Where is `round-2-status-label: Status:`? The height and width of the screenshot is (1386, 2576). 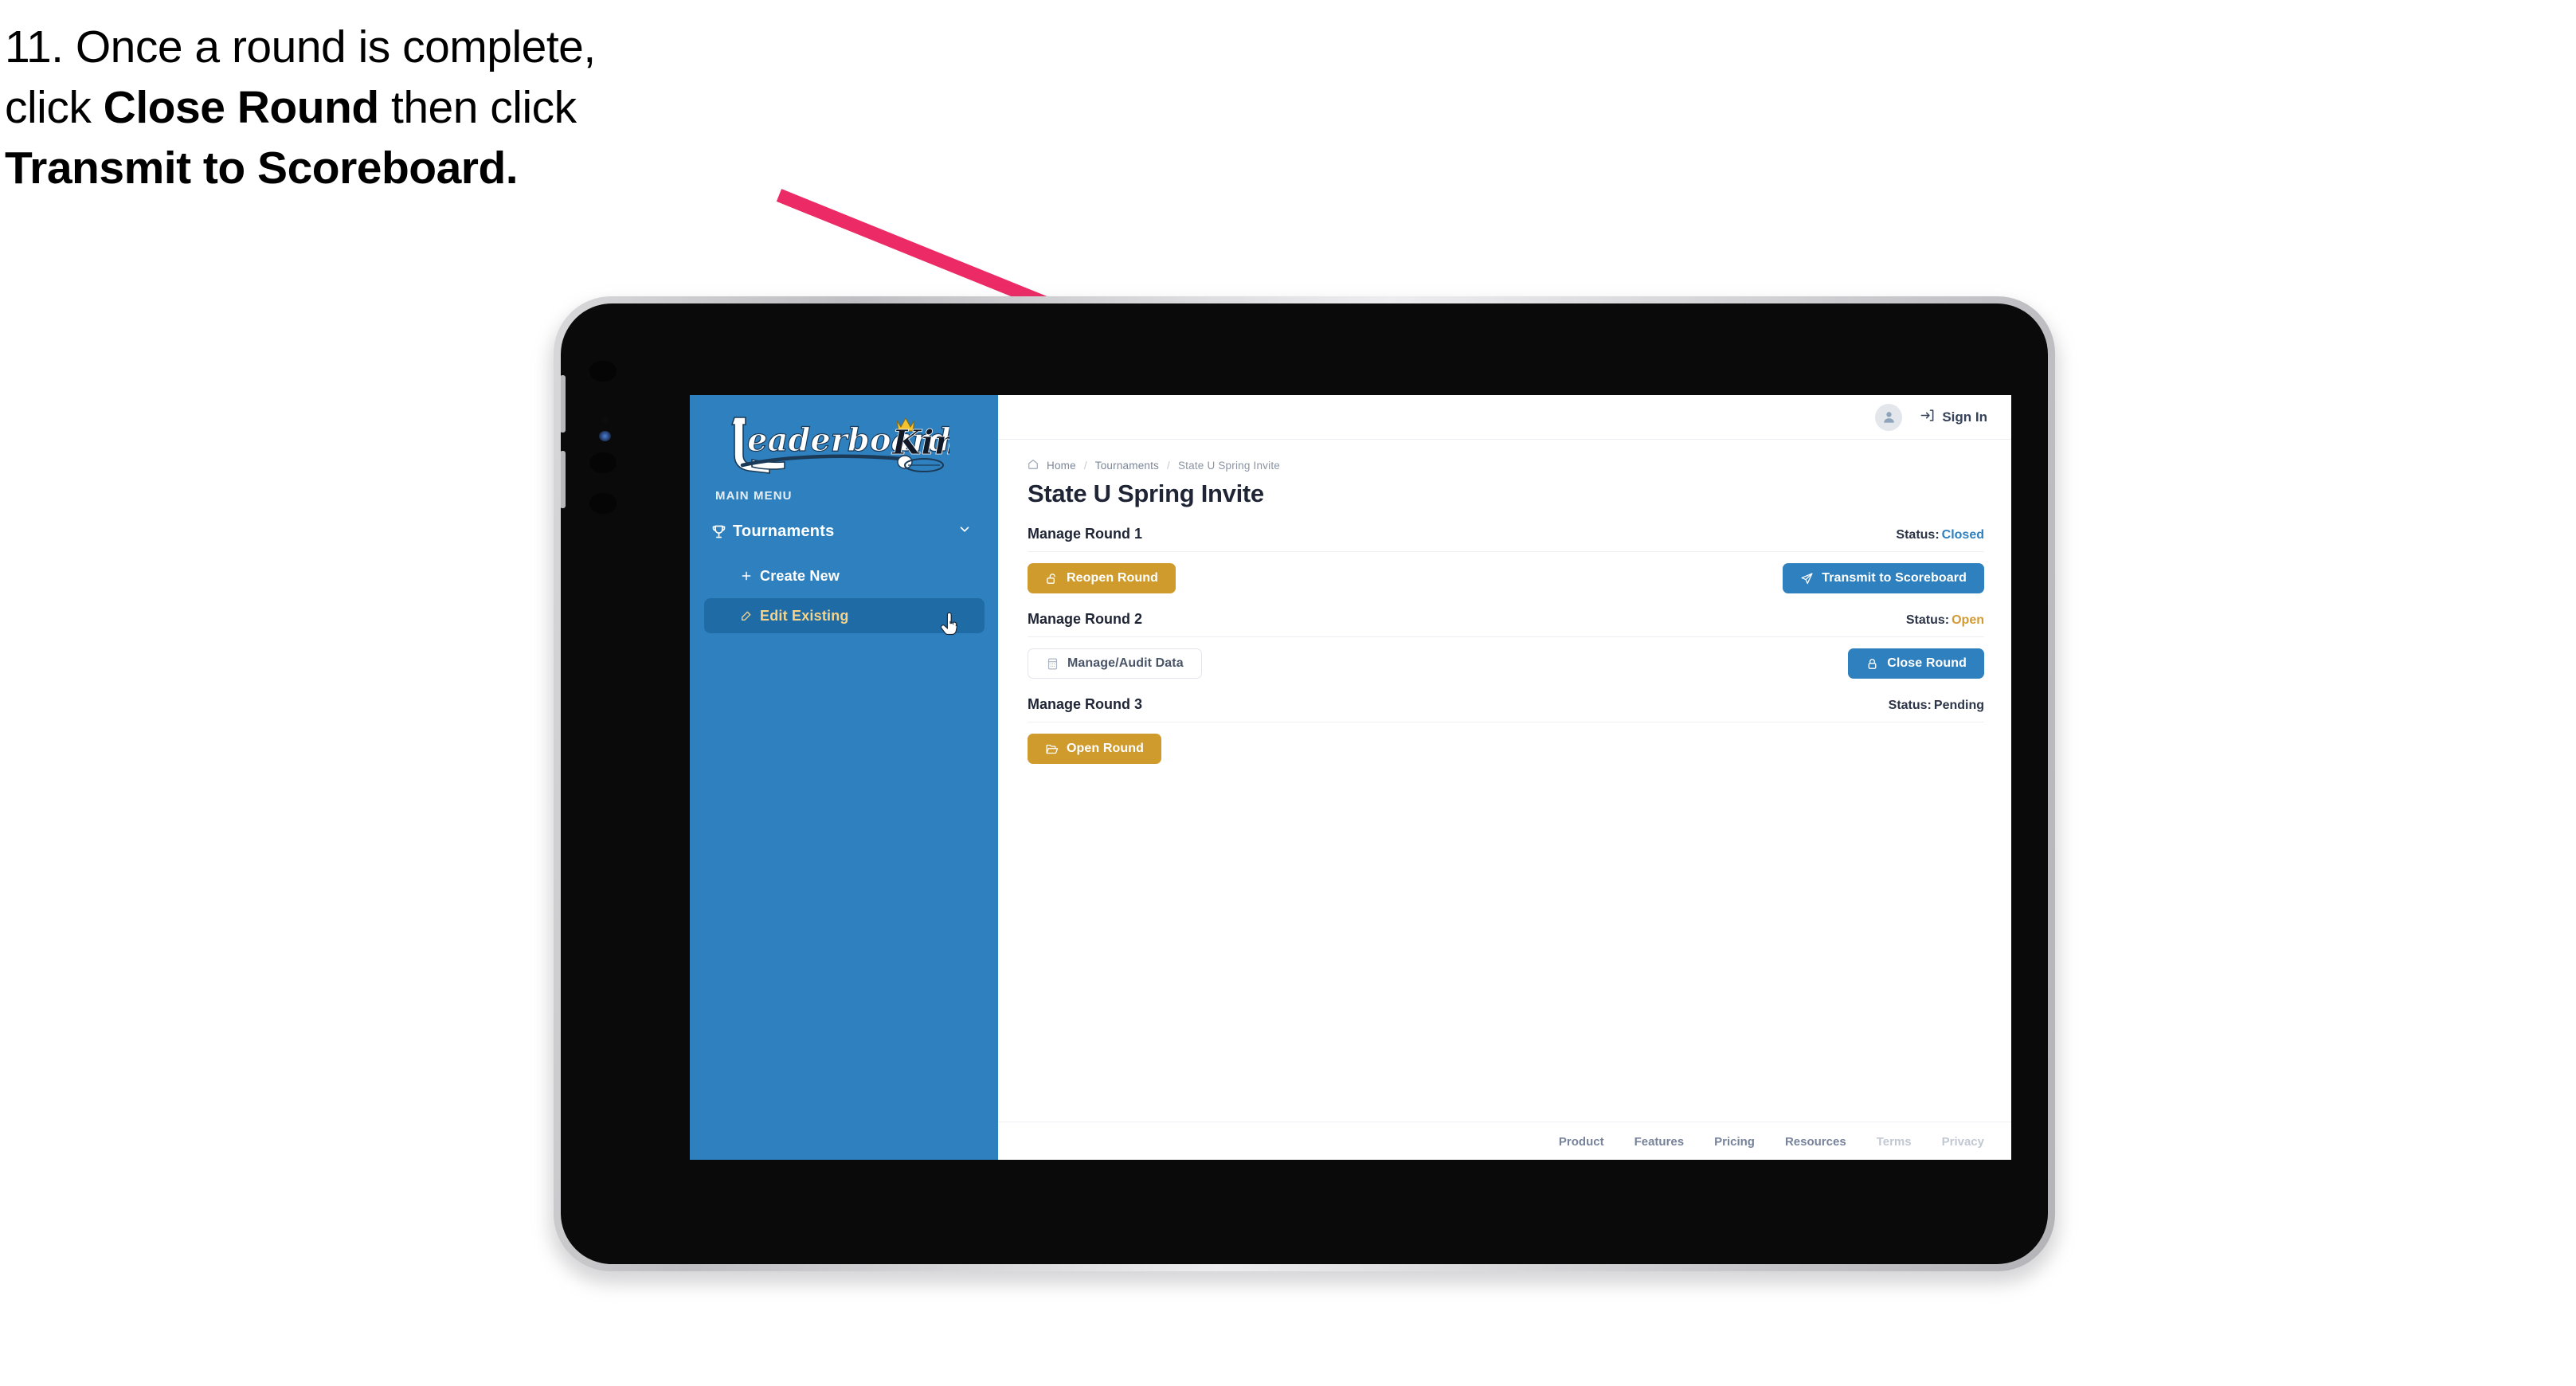
round-2-status-label: Status: is located at coordinates (1927, 620).